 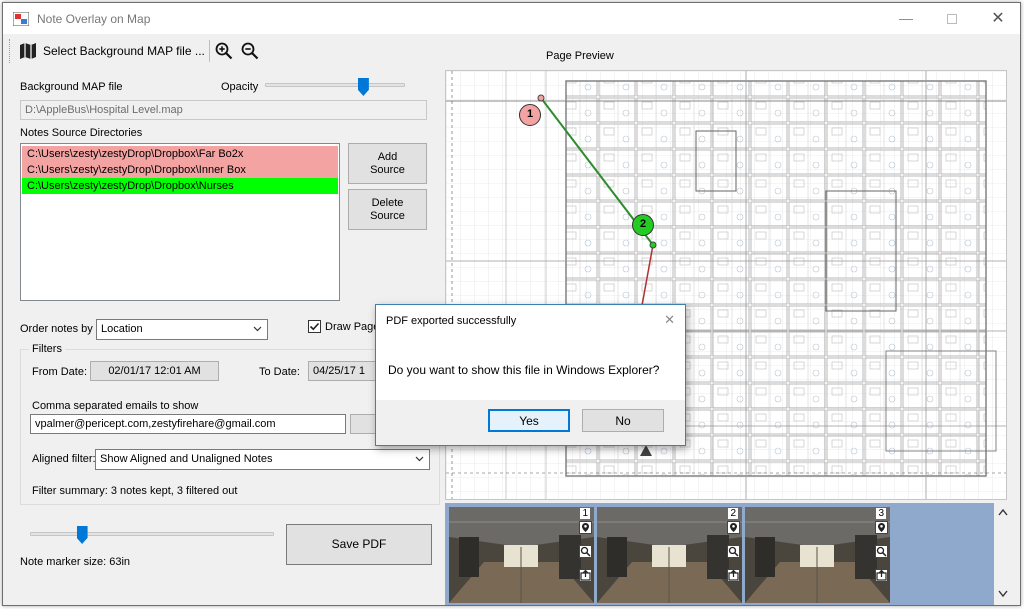 What do you see at coordinates (511, 18) in the screenshot?
I see `title-bar: Note Overlay on Map — ✕` at bounding box center [511, 18].